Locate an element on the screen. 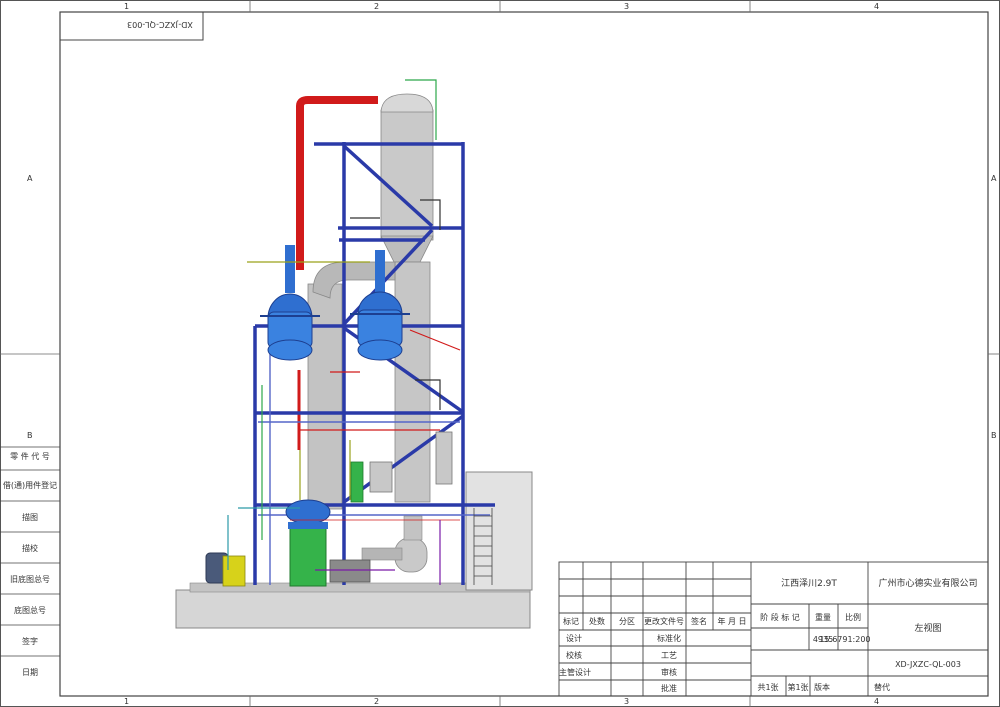  company-name: 广州市心德实业有限公司 is located at coordinates (927, 583).